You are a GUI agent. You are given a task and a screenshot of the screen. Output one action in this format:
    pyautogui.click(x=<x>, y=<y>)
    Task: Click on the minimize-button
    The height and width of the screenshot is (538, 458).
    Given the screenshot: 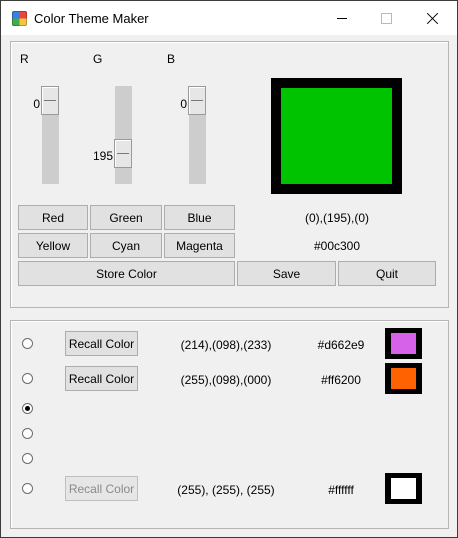 What is the action you would take?
    pyautogui.click(x=342, y=18)
    